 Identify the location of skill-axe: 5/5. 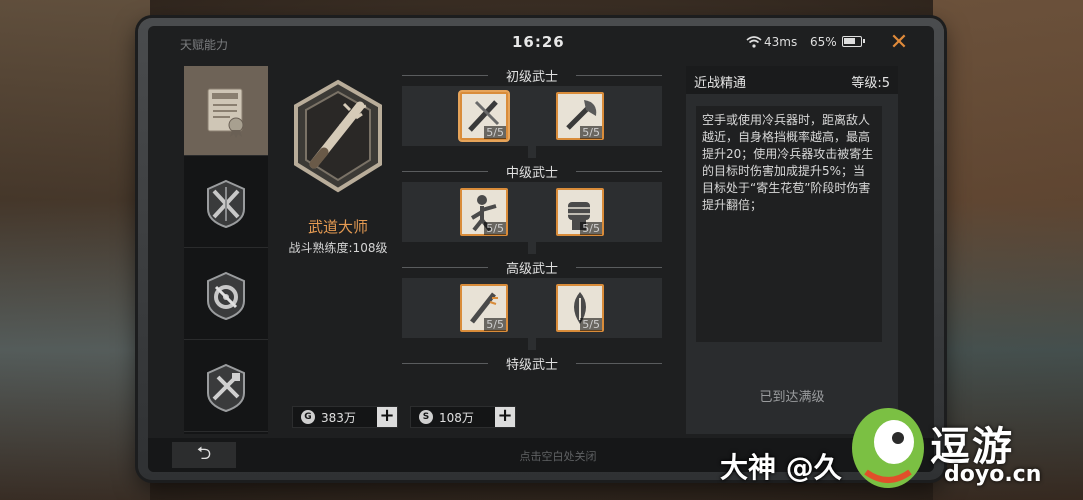
(580, 116).